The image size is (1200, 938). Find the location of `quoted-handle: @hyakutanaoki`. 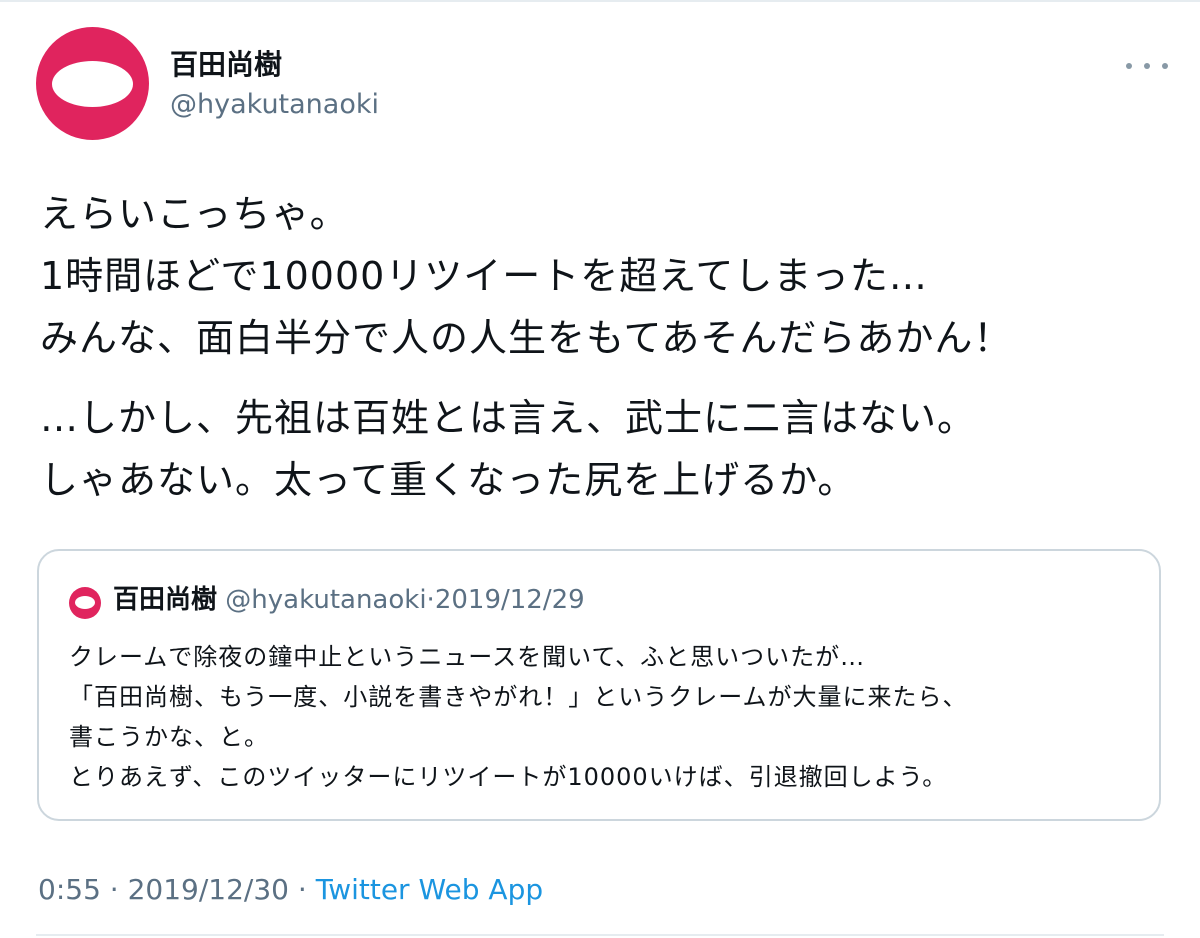

quoted-handle: @hyakutanaoki is located at coordinates (326, 600).